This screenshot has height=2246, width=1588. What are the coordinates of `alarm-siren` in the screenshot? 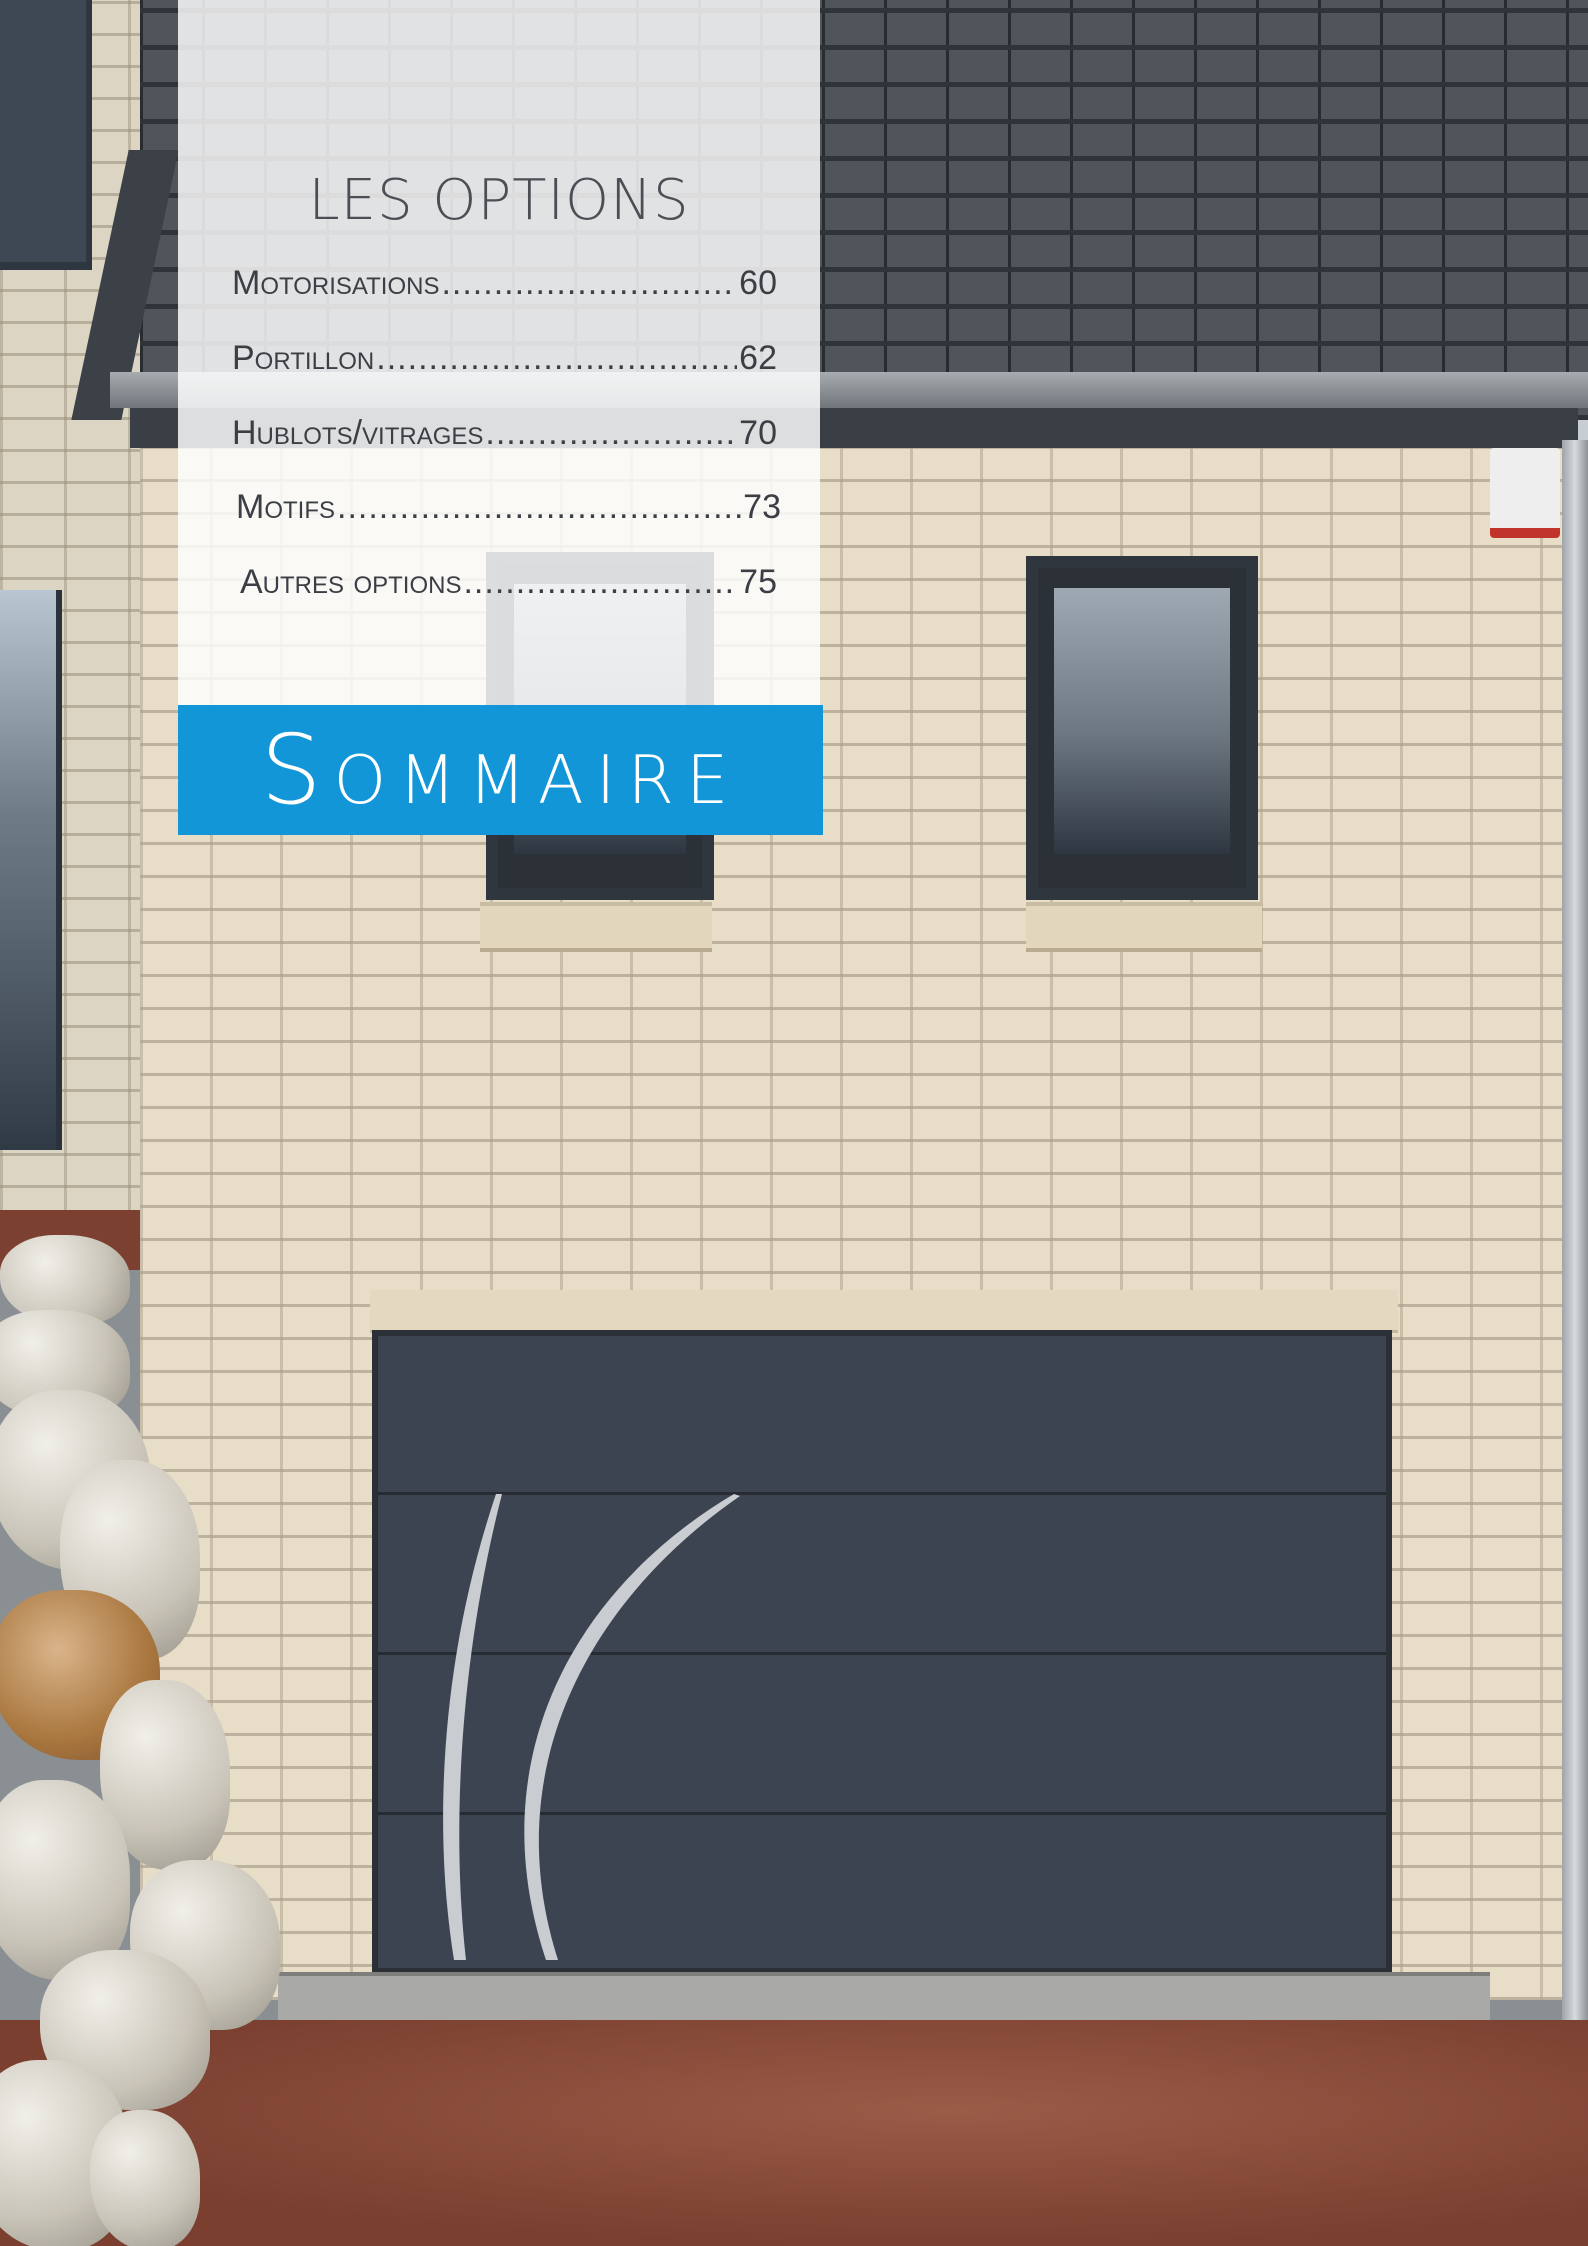 It's located at (1525, 493).